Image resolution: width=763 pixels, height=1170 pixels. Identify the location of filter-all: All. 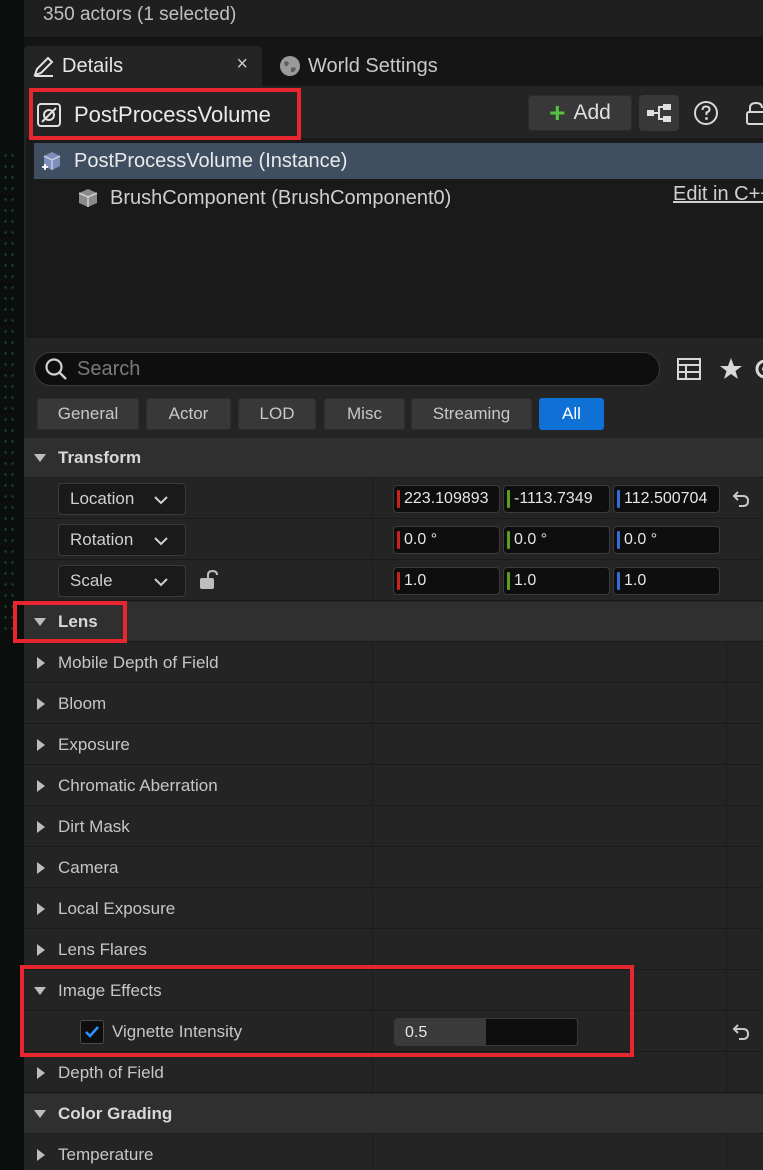
(571, 414).